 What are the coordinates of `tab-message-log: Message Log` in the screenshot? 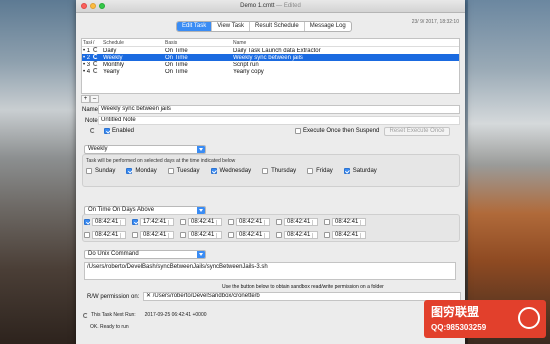 It's located at (328, 26).